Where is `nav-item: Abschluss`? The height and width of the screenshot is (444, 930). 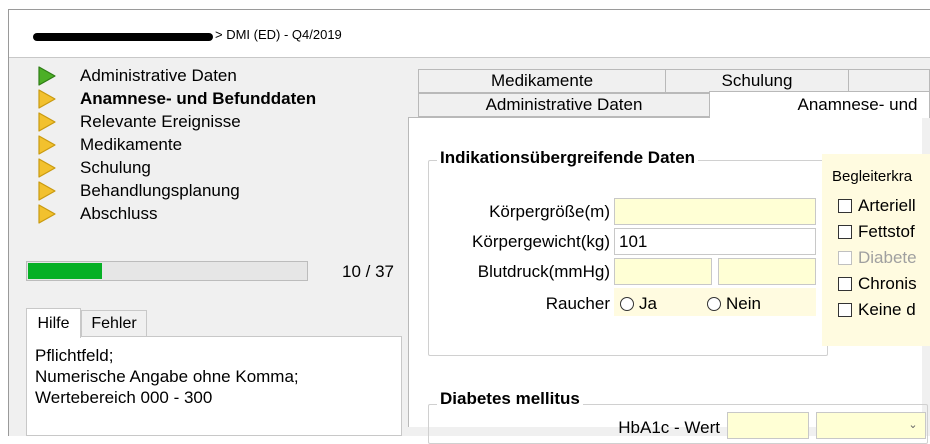
nav-item: Abschluss is located at coordinates (216, 213).